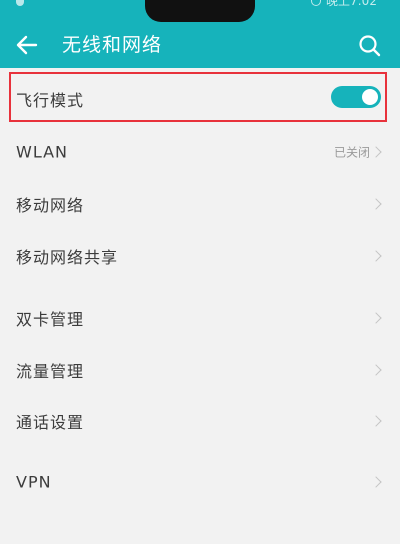 Image resolution: width=400 pixels, height=544 pixels. What do you see at coordinates (370, 46) in the screenshot?
I see `search-icon` at bounding box center [370, 46].